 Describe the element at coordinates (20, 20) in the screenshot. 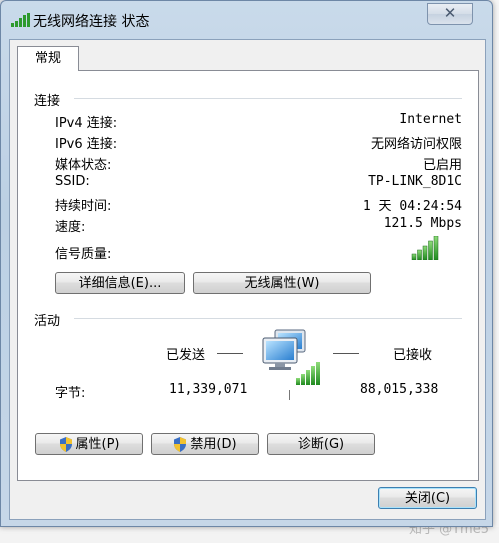

I see `wireless-signal-icon` at that location.